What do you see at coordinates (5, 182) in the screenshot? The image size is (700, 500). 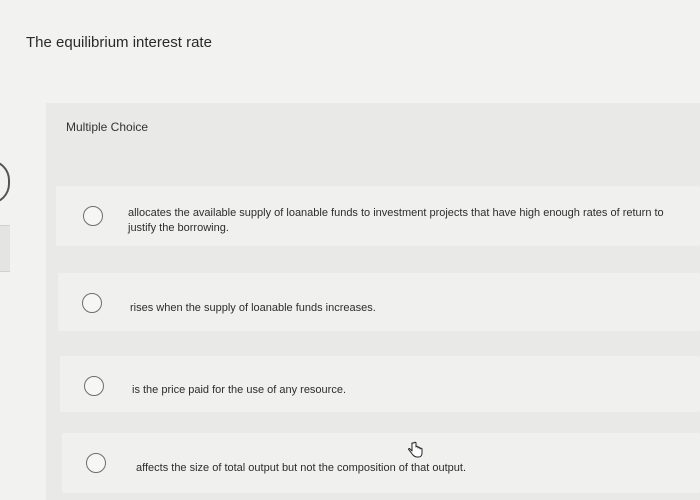 I see `edge-tab` at bounding box center [5, 182].